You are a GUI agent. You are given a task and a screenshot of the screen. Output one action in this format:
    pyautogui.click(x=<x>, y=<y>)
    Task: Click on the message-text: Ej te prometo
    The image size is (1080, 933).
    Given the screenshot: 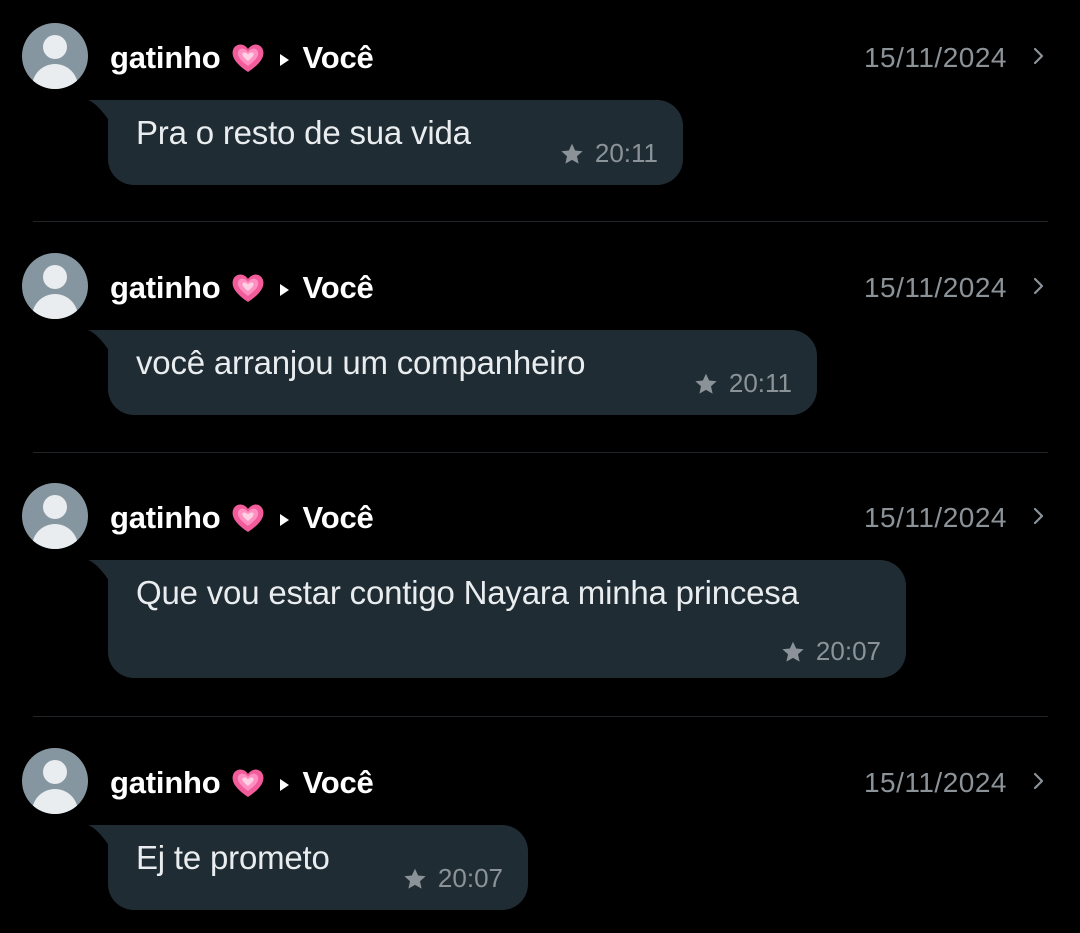 What is the action you would take?
    pyautogui.click(x=233, y=857)
    